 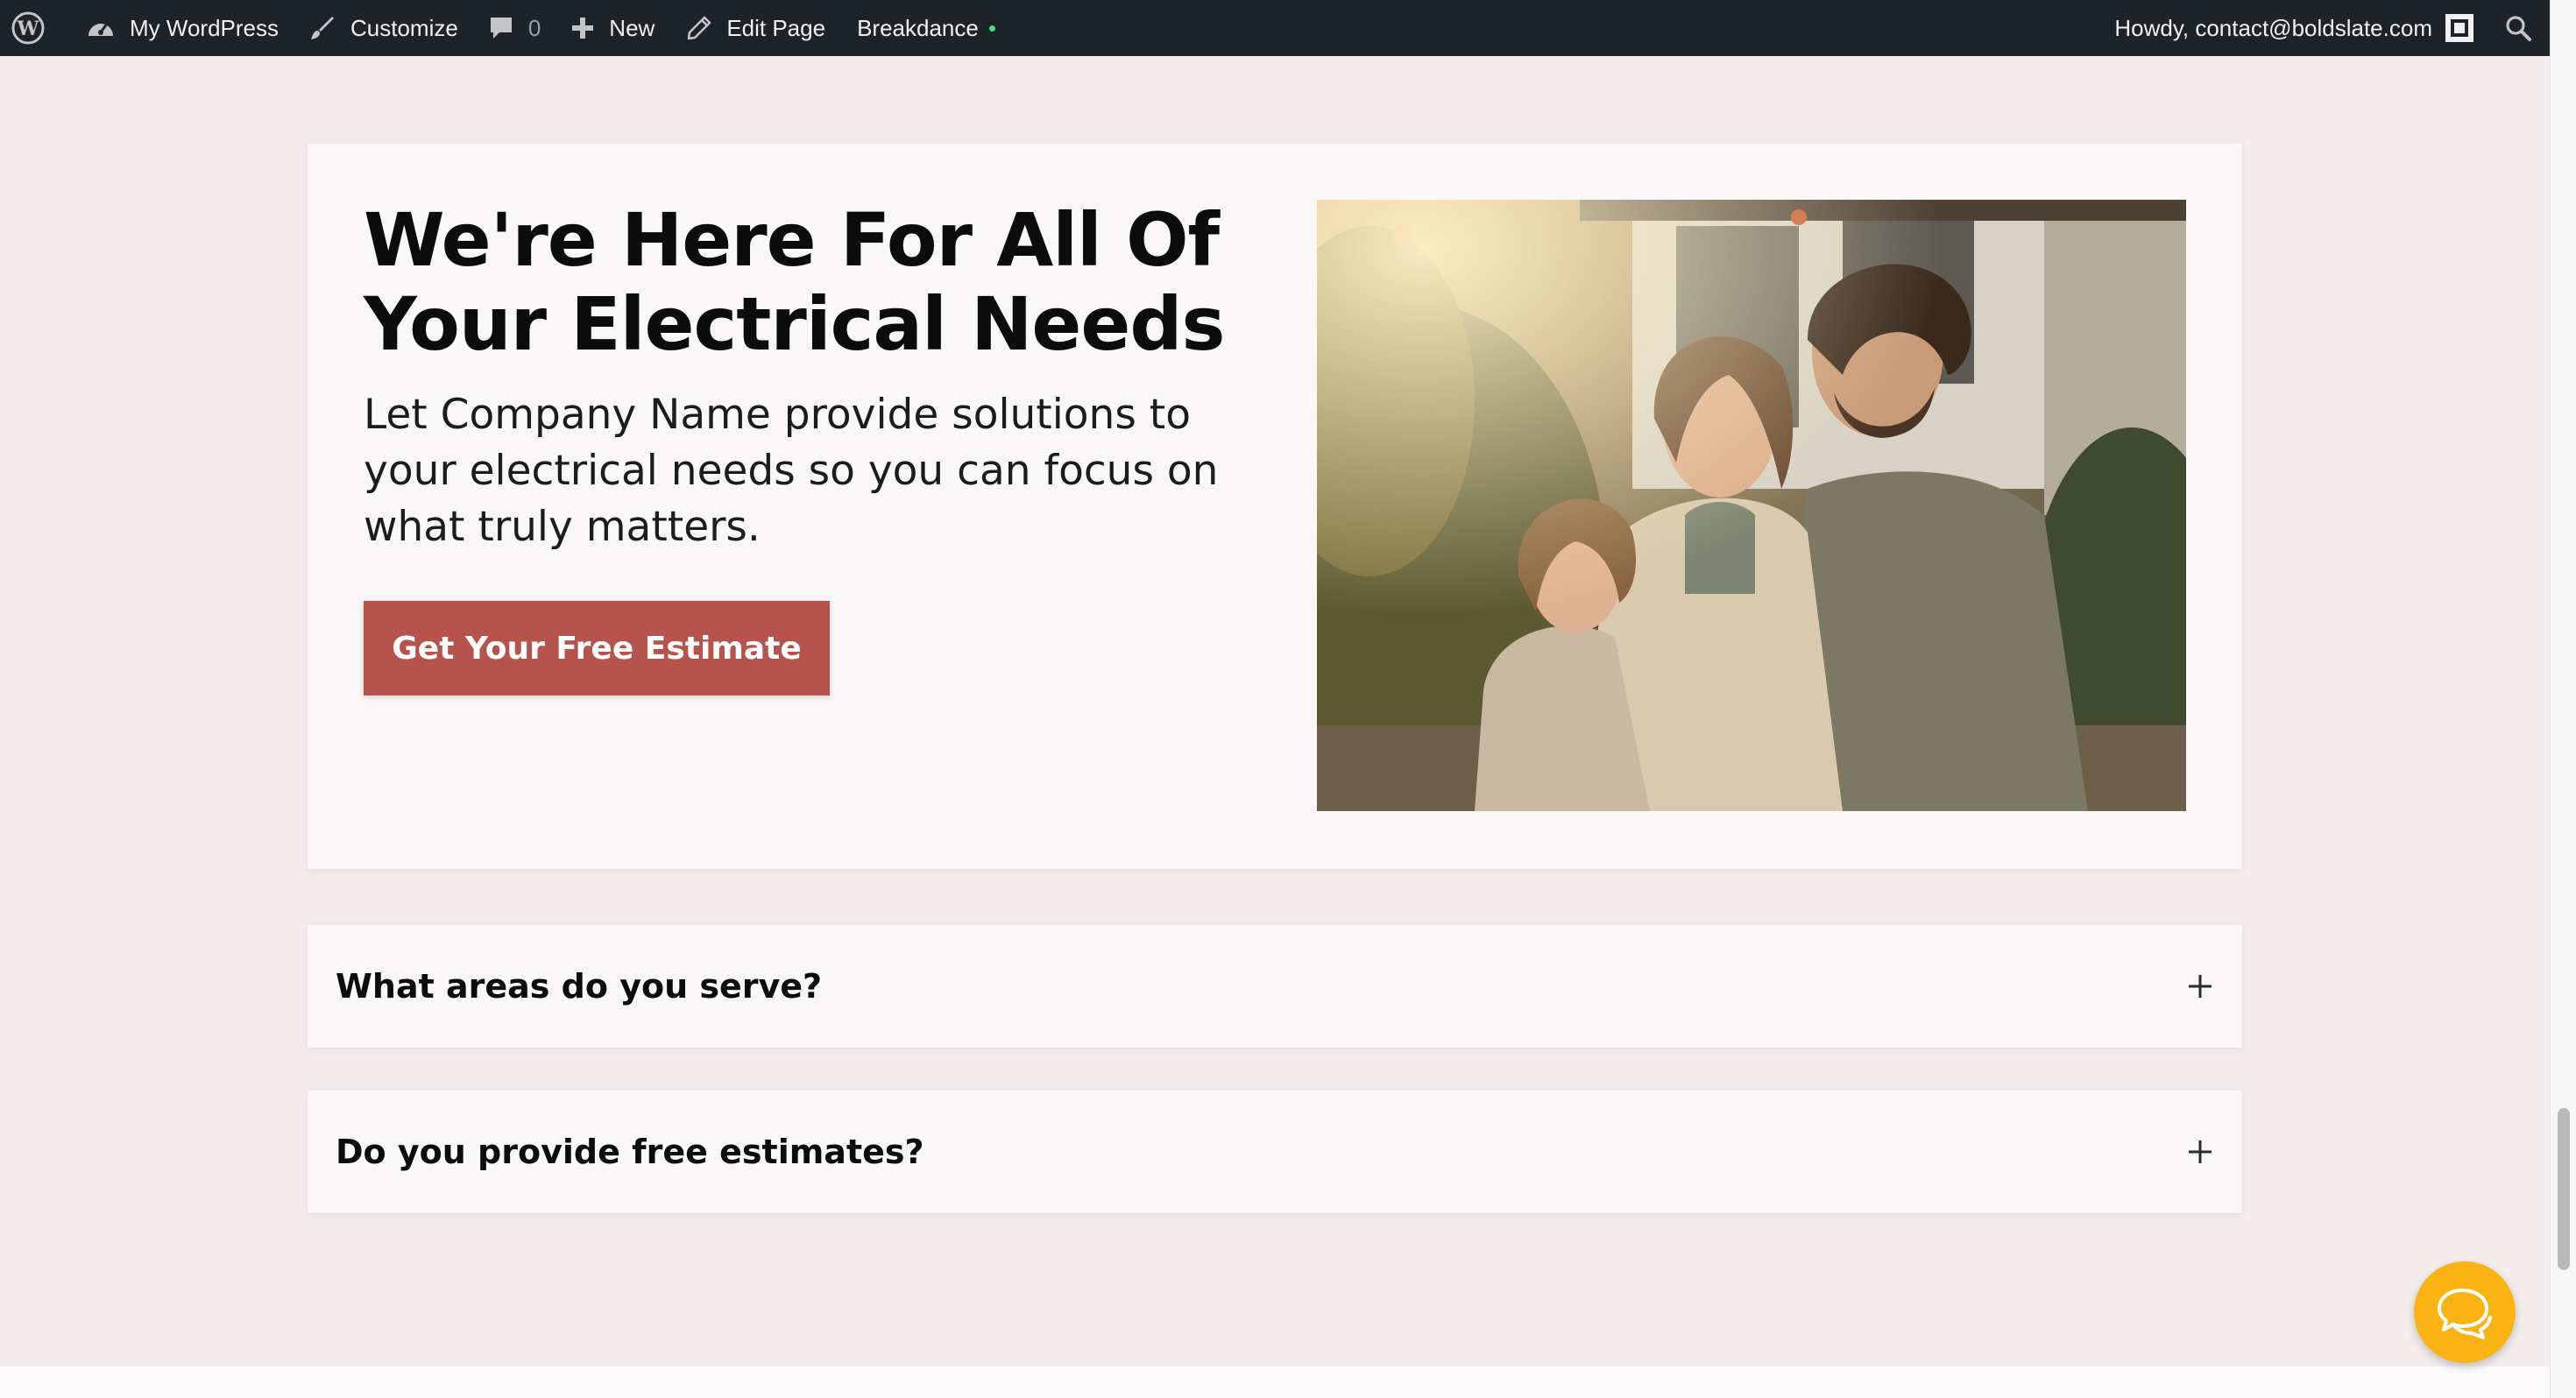 I want to click on chat-bubbles-icon, so click(x=2465, y=1314).